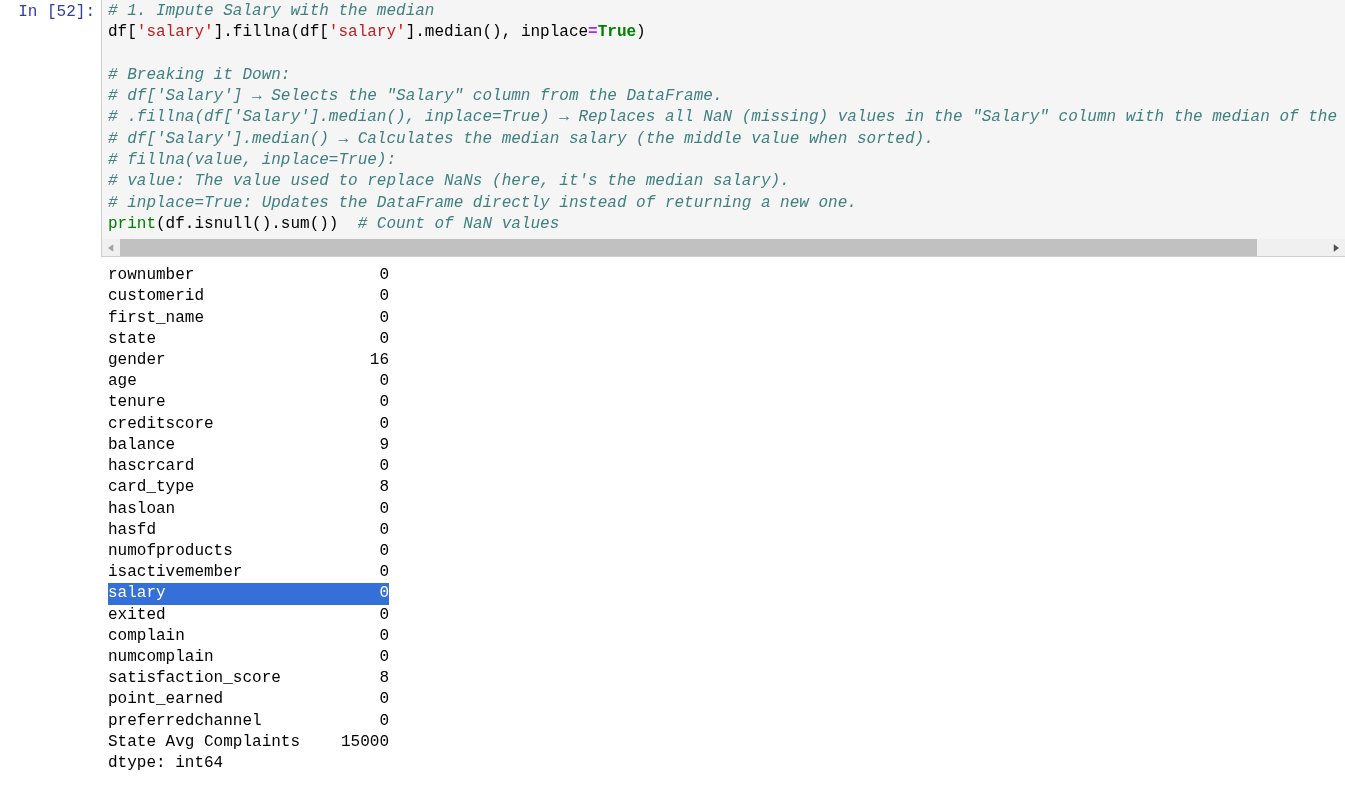  Describe the element at coordinates (593, 32) in the screenshot. I see `code-token: =` at that location.